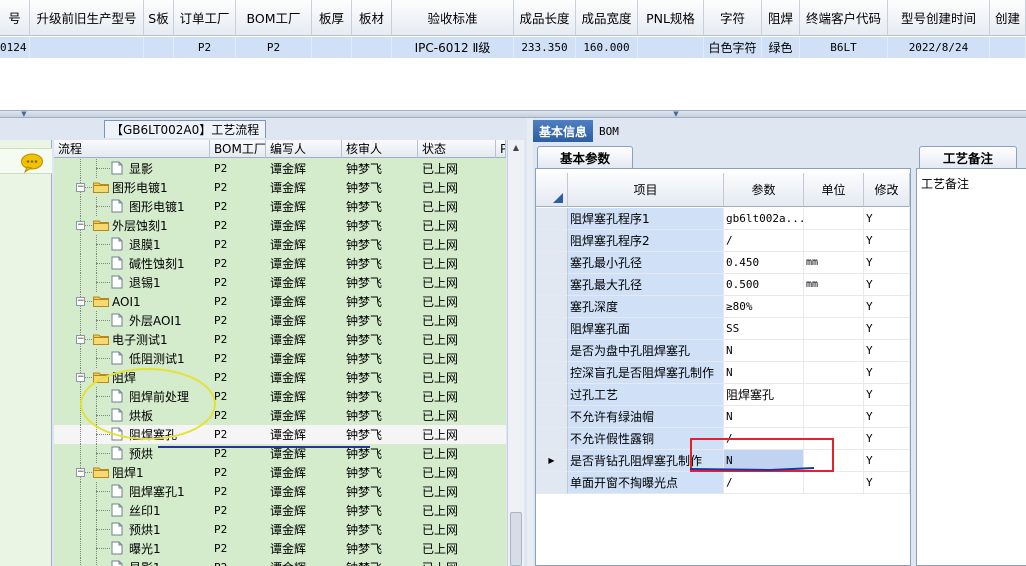 The width and height of the screenshot is (1026, 566). What do you see at coordinates (723, 329) in the screenshot?
I see `param-row: 阻焊塞孔面 SS Y` at bounding box center [723, 329].